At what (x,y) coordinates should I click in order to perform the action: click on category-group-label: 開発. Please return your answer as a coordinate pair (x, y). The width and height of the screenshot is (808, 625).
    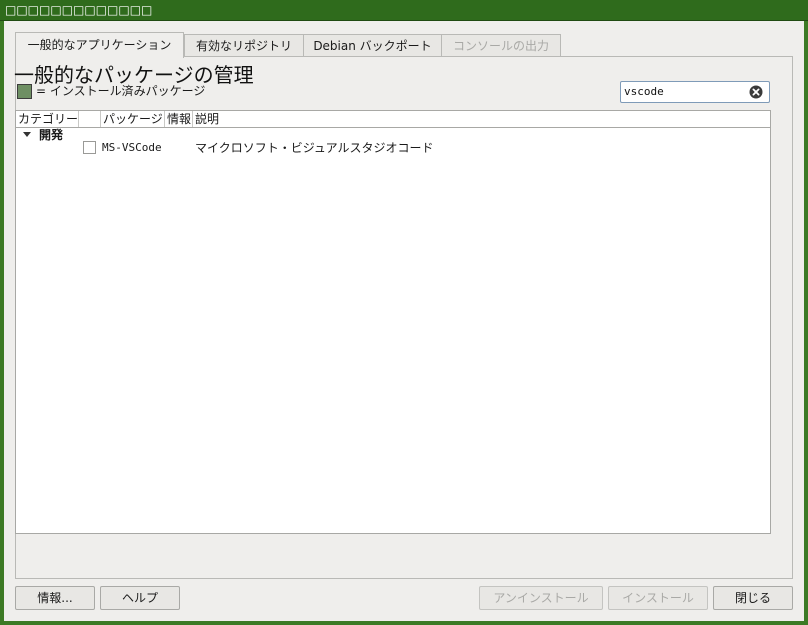
    Looking at the image, I should click on (51, 135).